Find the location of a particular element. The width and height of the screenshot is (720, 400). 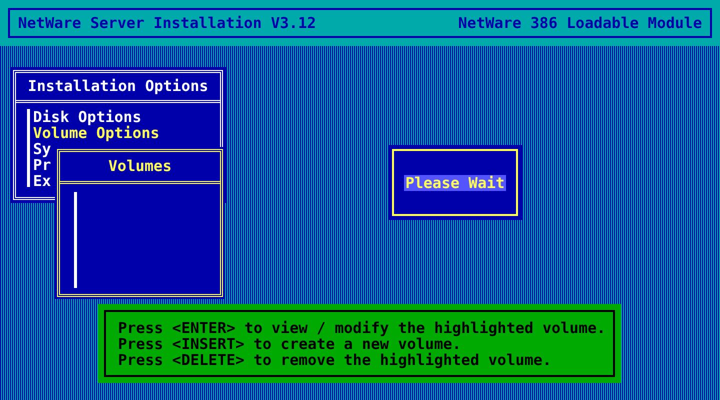

menu-item: Pr is located at coordinates (42, 165).